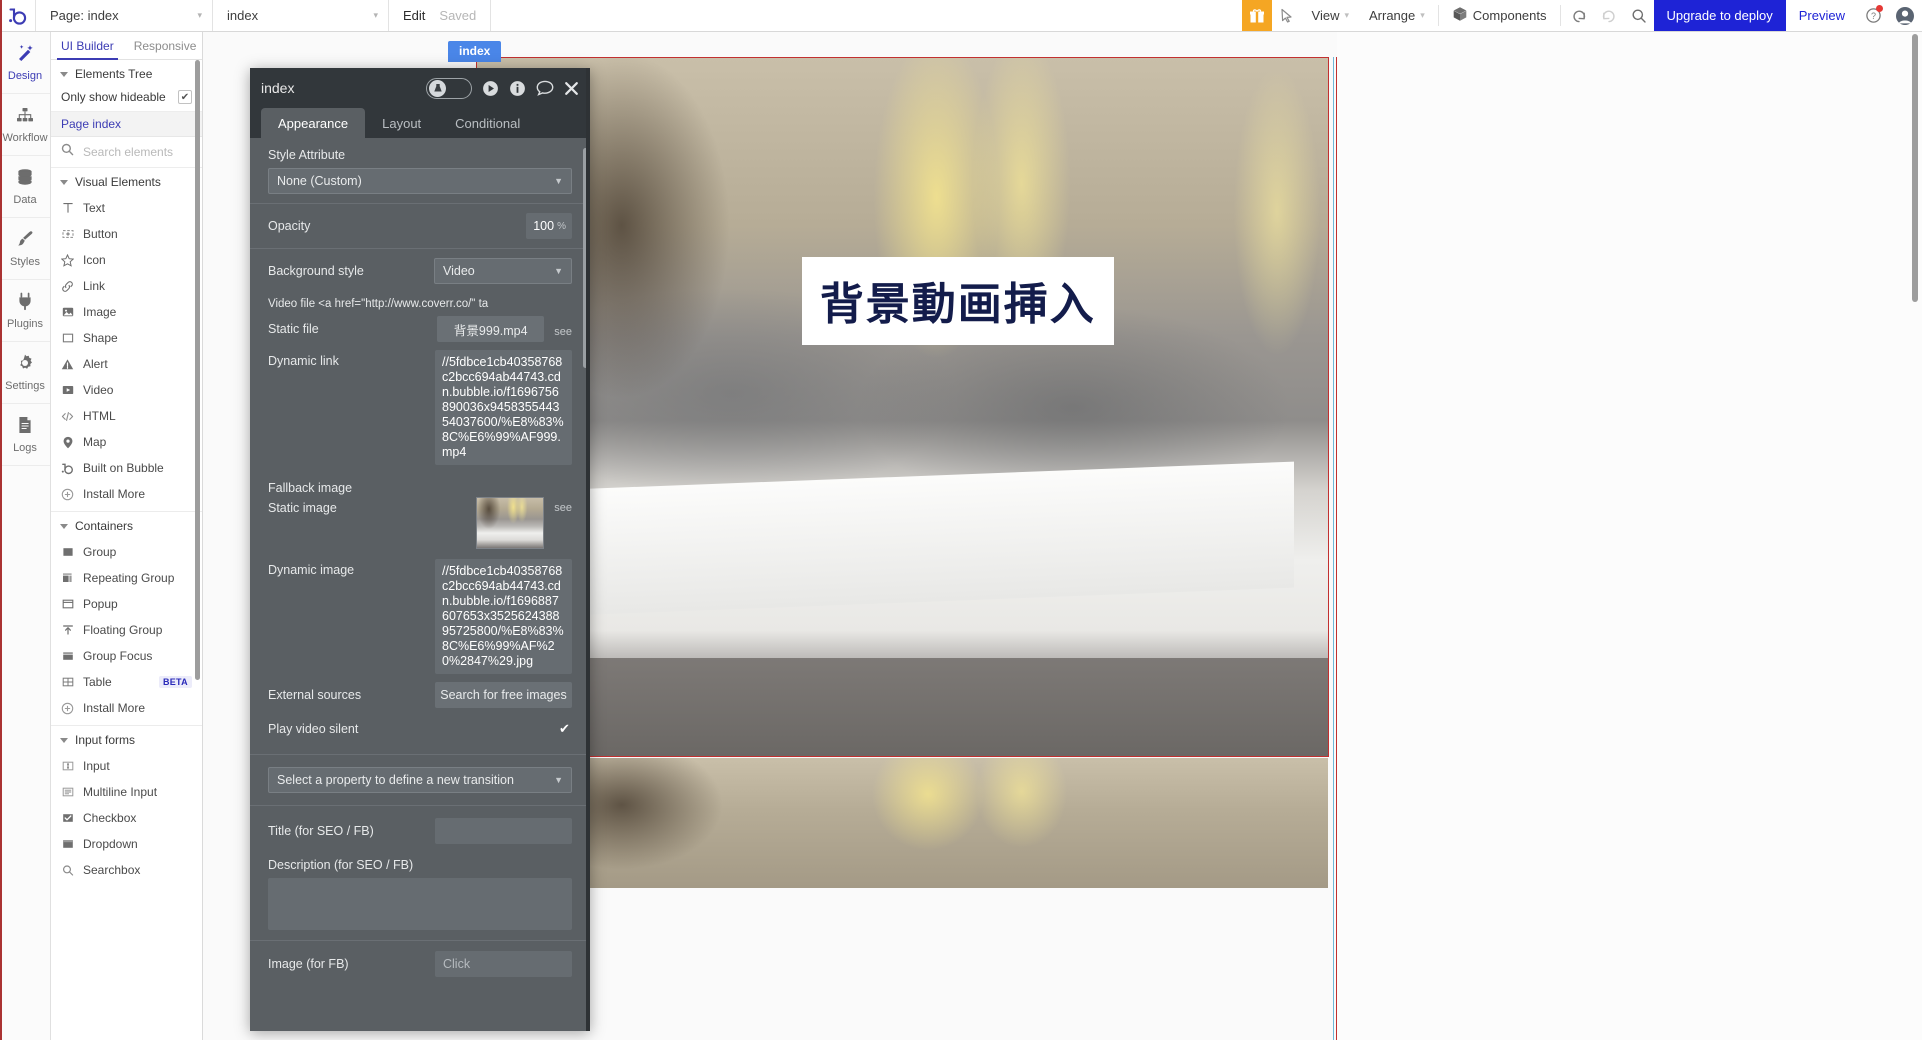 The width and height of the screenshot is (1922, 1040). I want to click on group-header-containers: Containers, so click(126, 525).